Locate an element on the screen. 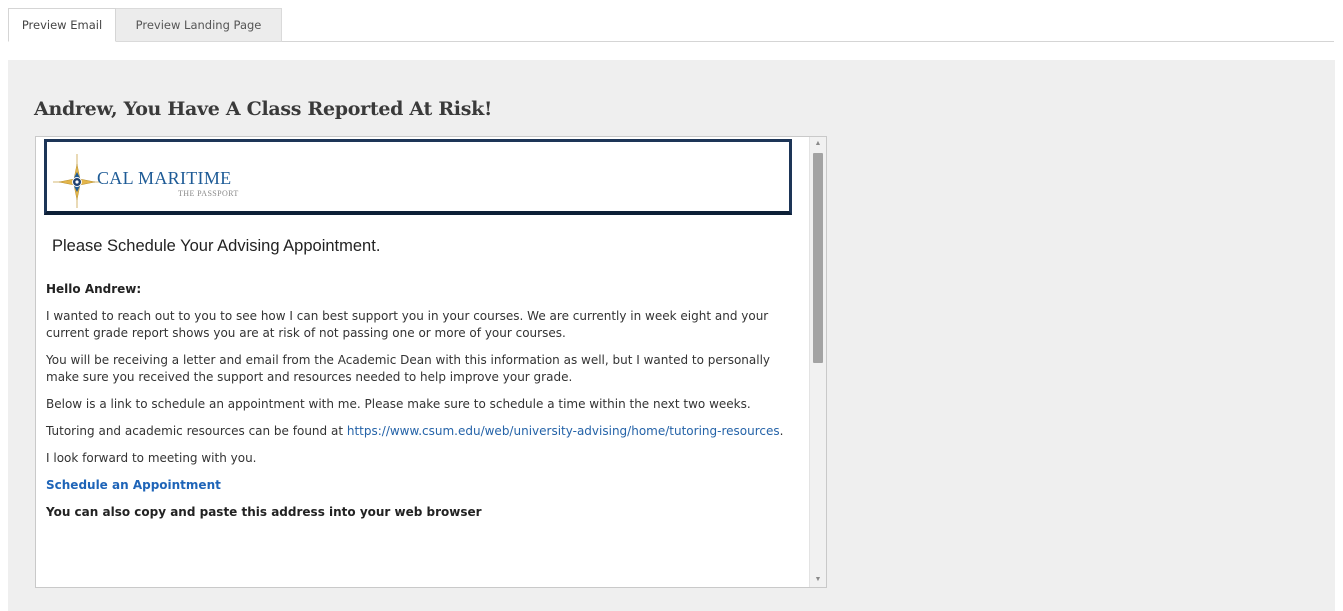 This screenshot has height=611, width=1343. email-paragraph: I look forward to meeting with you. is located at coordinates (151, 458).